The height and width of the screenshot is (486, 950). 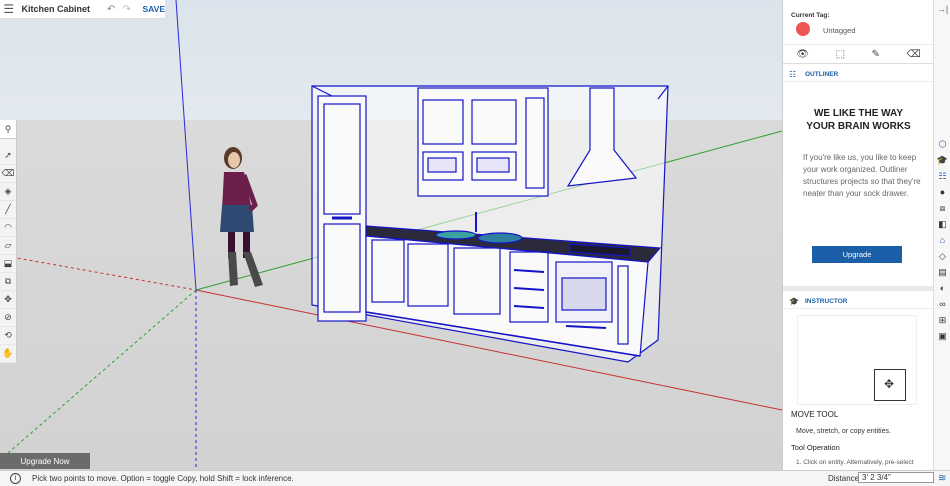 I want to click on redo-icon: ↷, so click(x=127, y=9).